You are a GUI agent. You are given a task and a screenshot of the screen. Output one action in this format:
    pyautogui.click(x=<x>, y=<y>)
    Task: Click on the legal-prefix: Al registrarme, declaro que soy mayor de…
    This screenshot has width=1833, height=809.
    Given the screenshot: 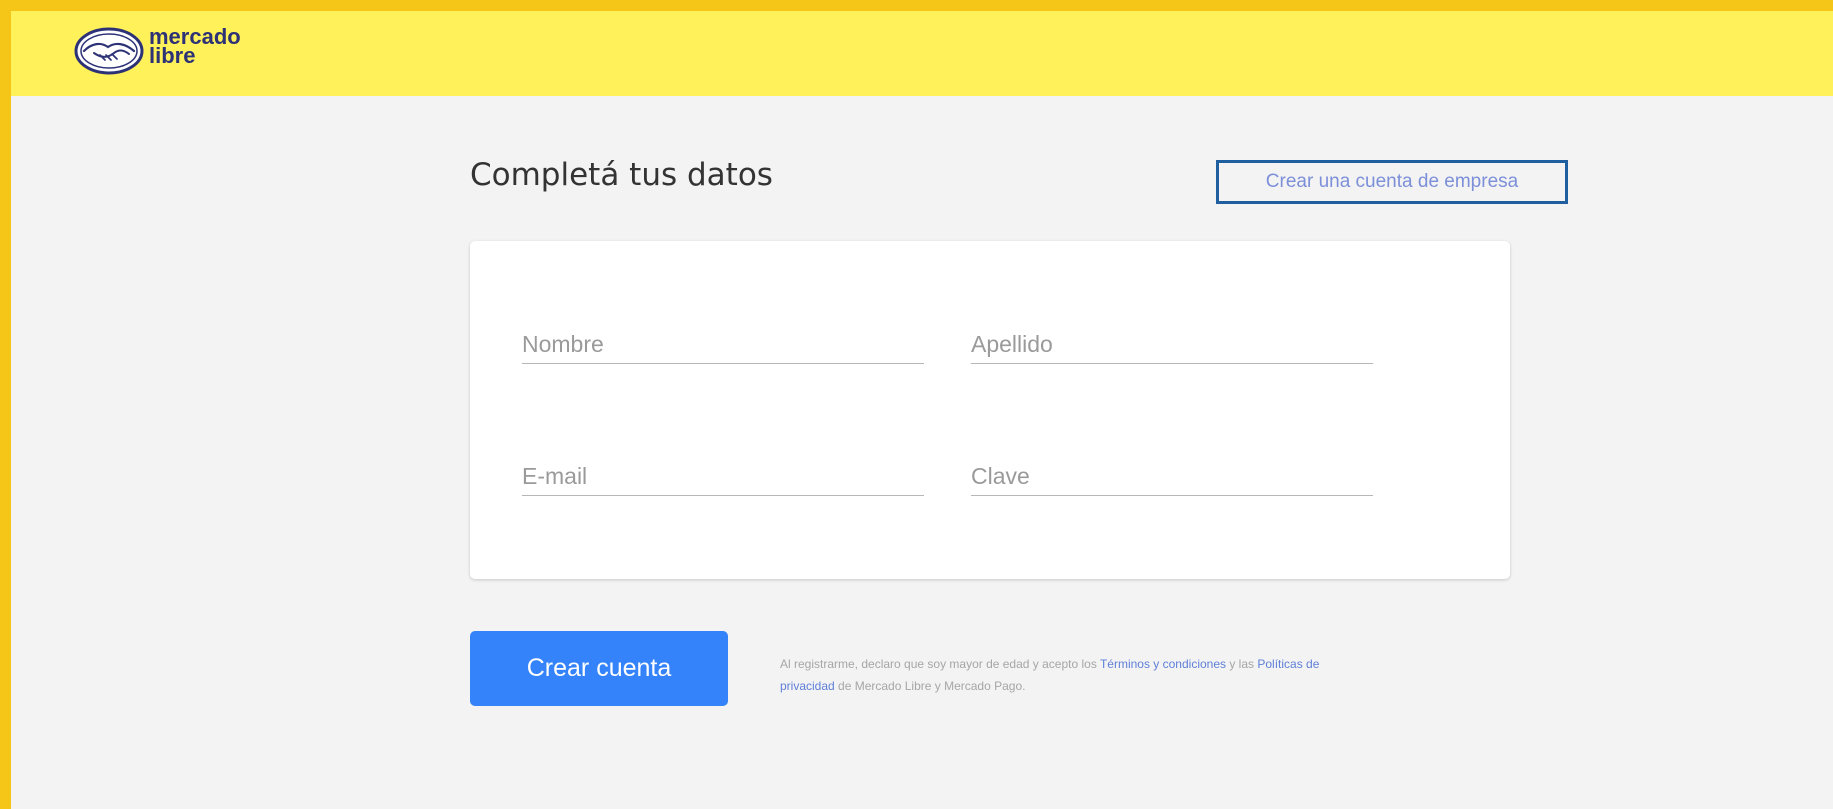 What is the action you would take?
    pyautogui.click(x=940, y=664)
    